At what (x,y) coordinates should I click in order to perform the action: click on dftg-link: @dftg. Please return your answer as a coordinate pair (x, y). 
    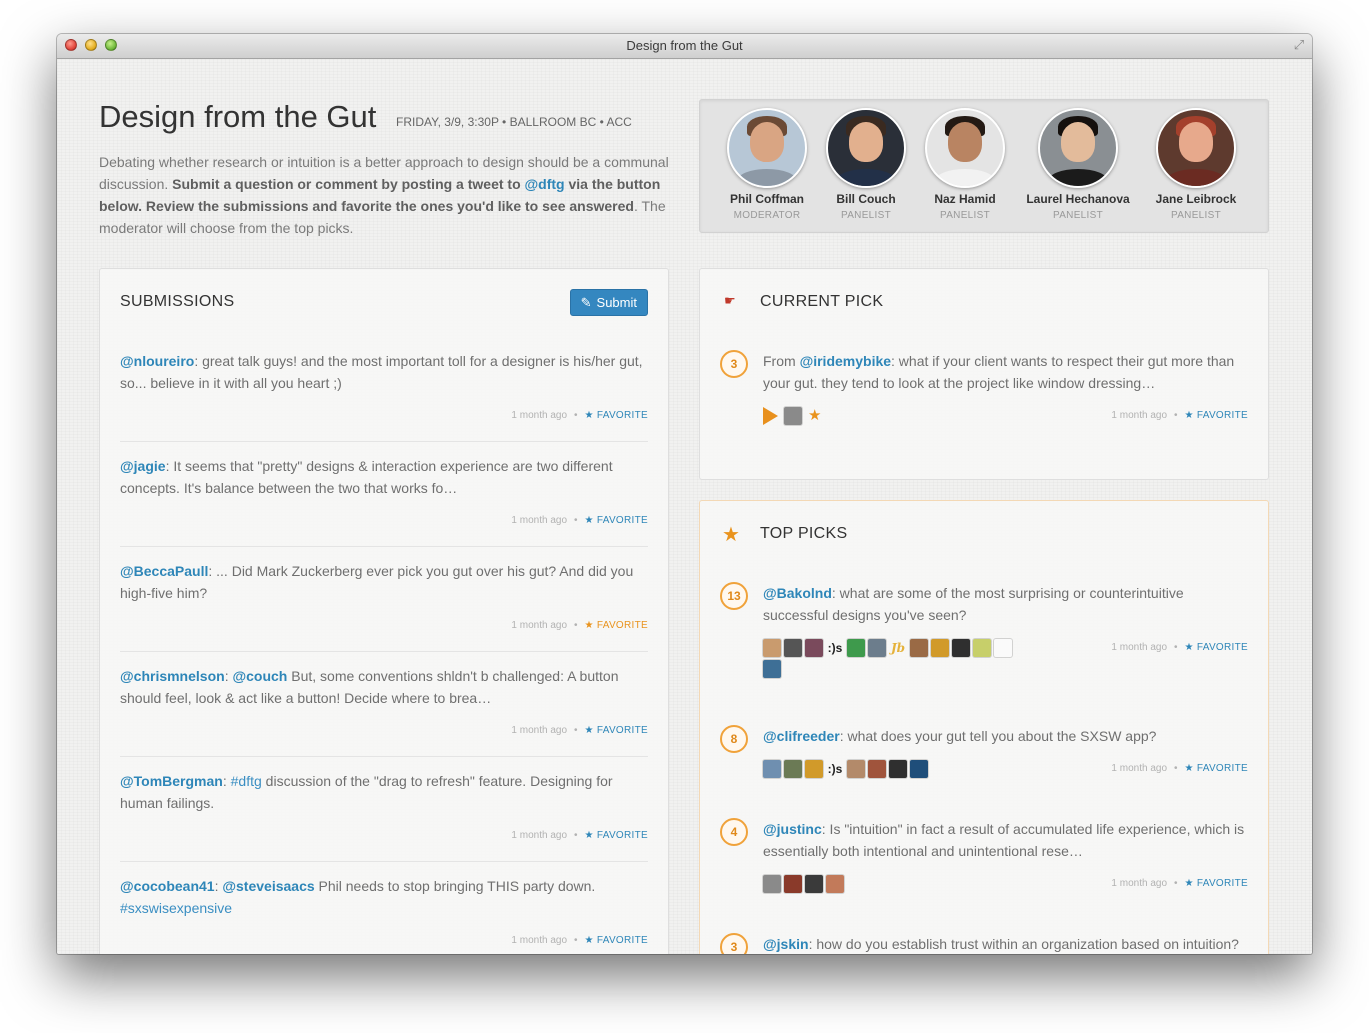
    Looking at the image, I should click on (545, 184).